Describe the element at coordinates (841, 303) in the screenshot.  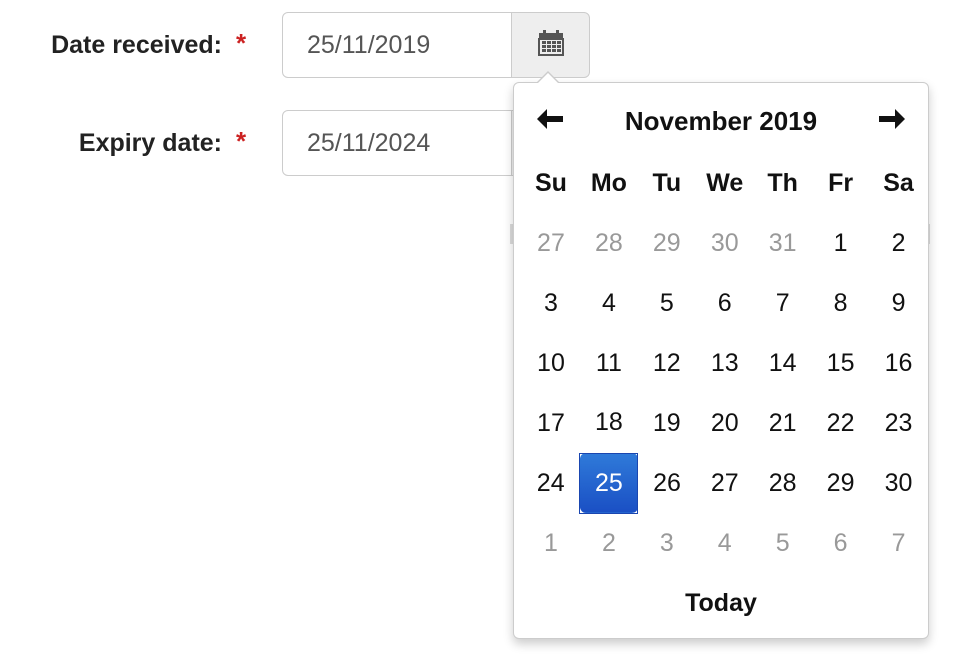
I see `calendar-day: 8` at that location.